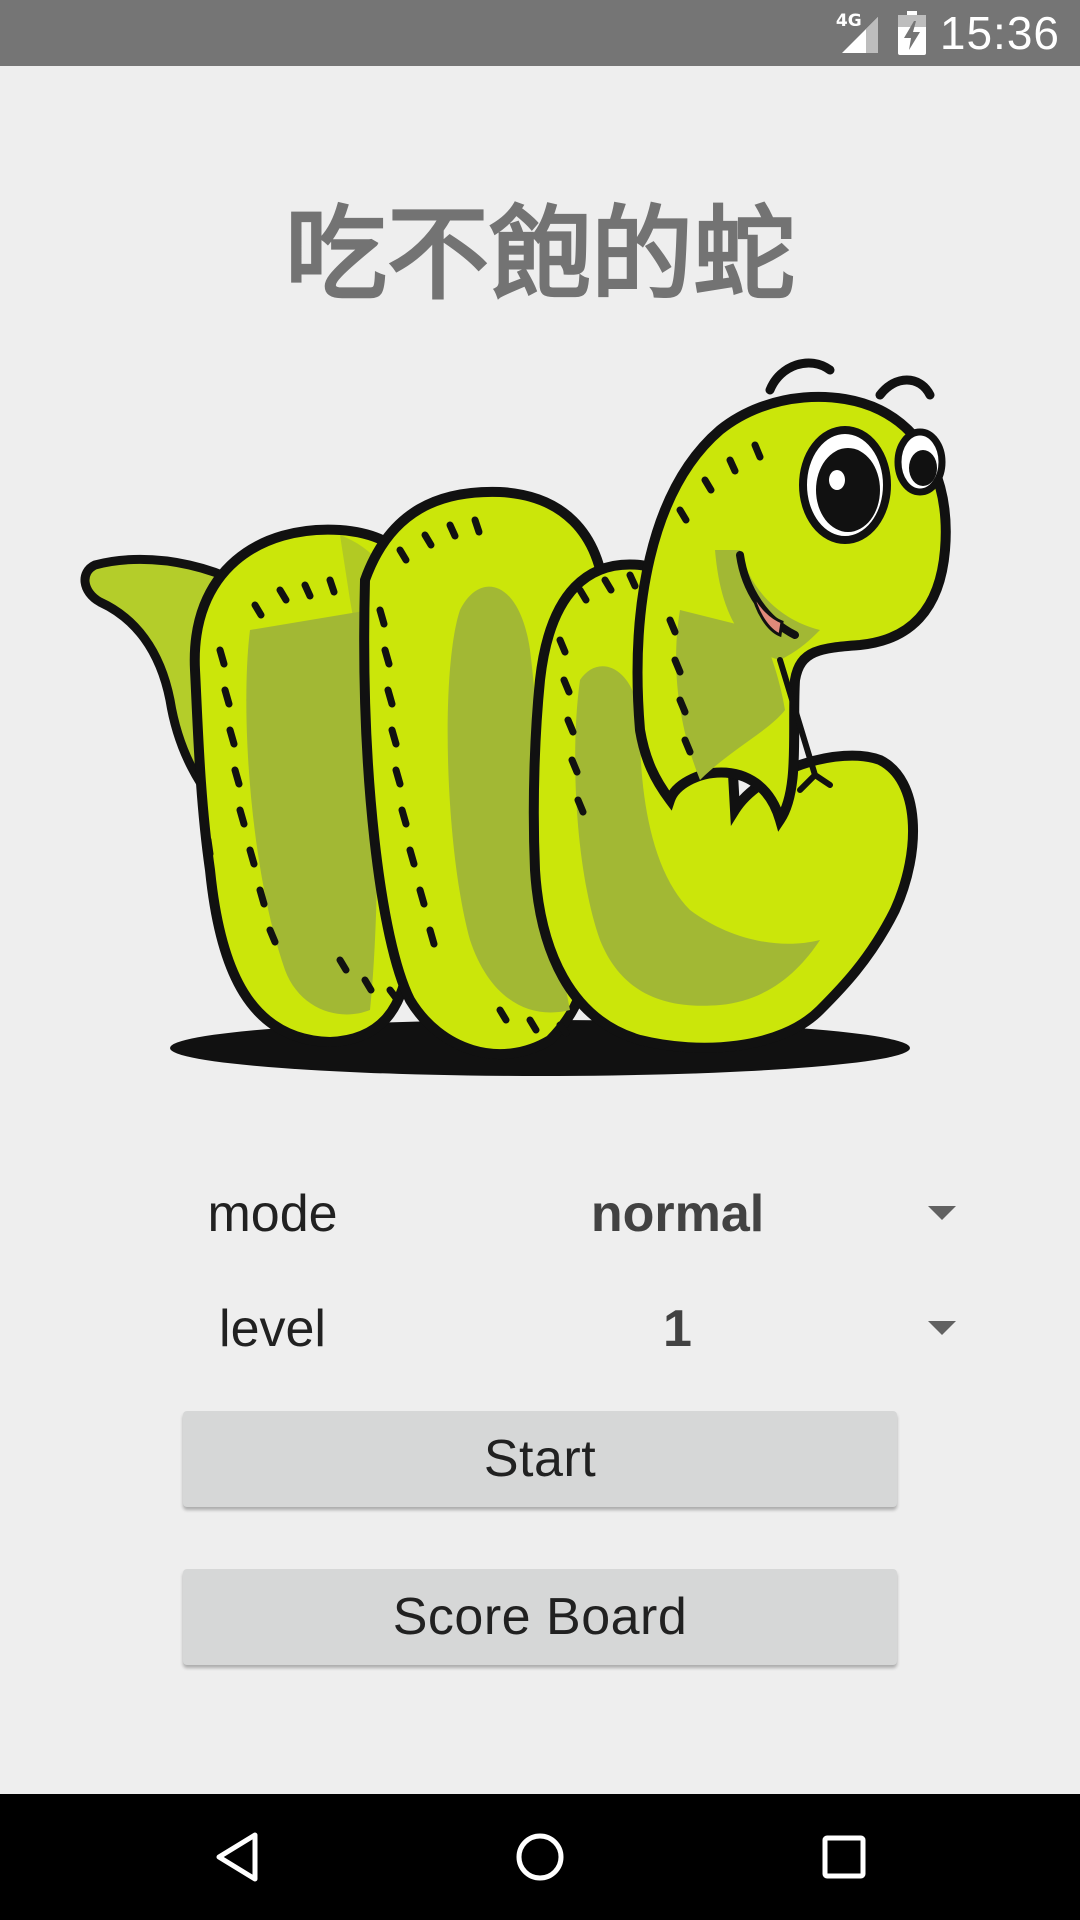  I want to click on nav-home-button, so click(540, 1857).